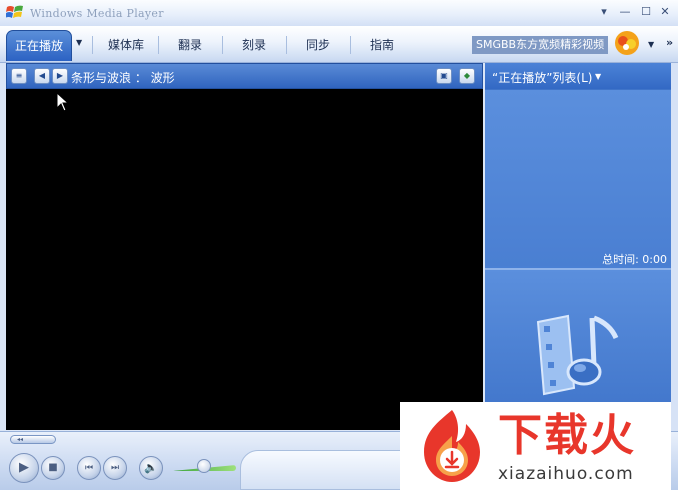 The height and width of the screenshot is (490, 678). I want to click on tab-rip: 翻录, so click(190, 45).